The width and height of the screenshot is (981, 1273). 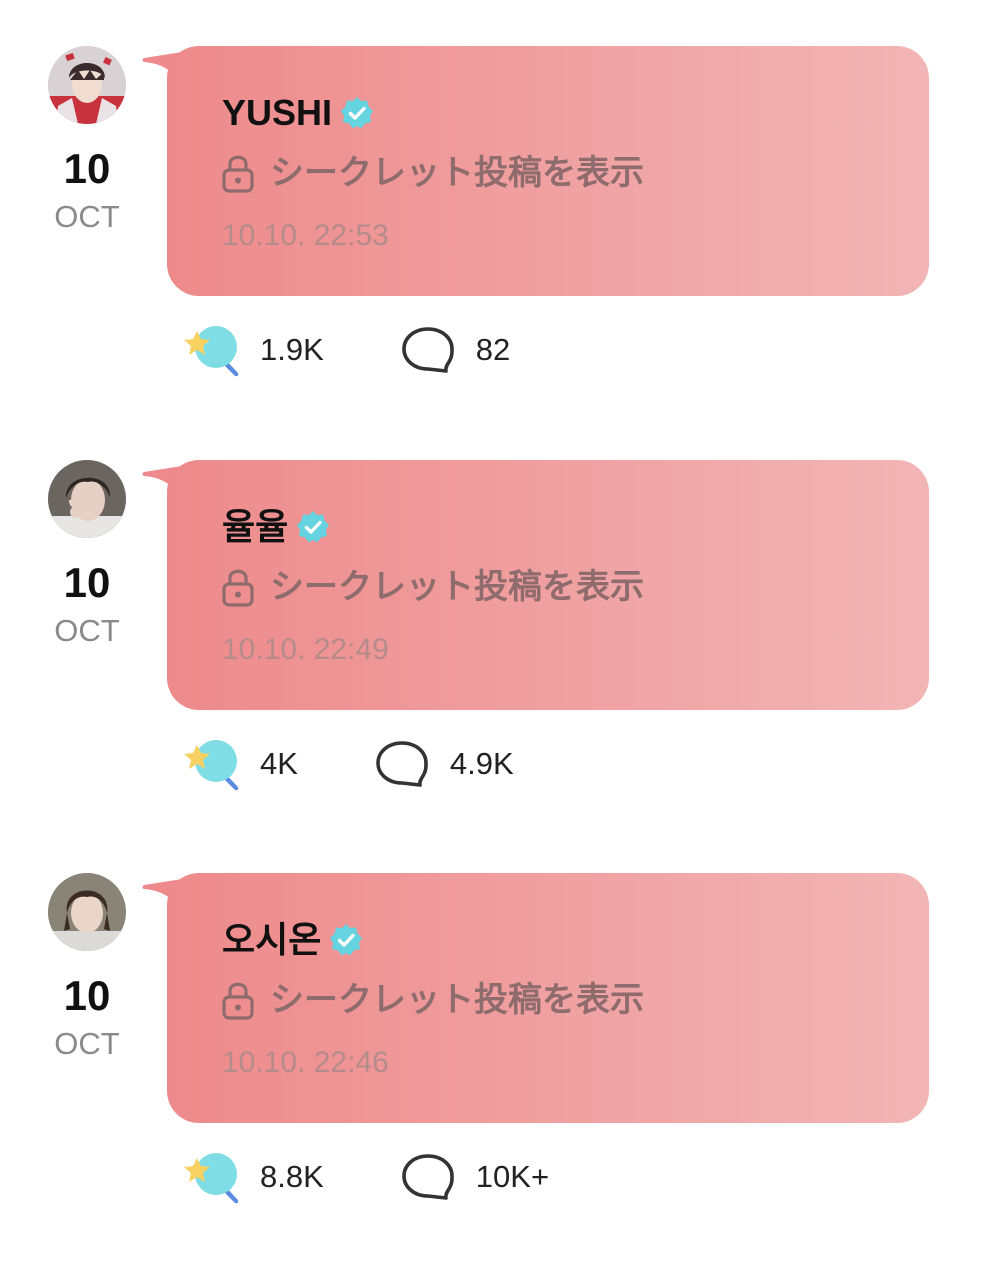 What do you see at coordinates (277, 113) in the screenshot?
I see `author-name: YUSHI` at bounding box center [277, 113].